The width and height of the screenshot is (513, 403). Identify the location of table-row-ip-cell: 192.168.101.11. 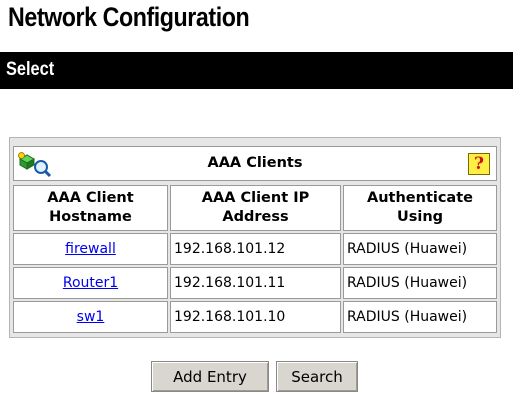
(255, 283).